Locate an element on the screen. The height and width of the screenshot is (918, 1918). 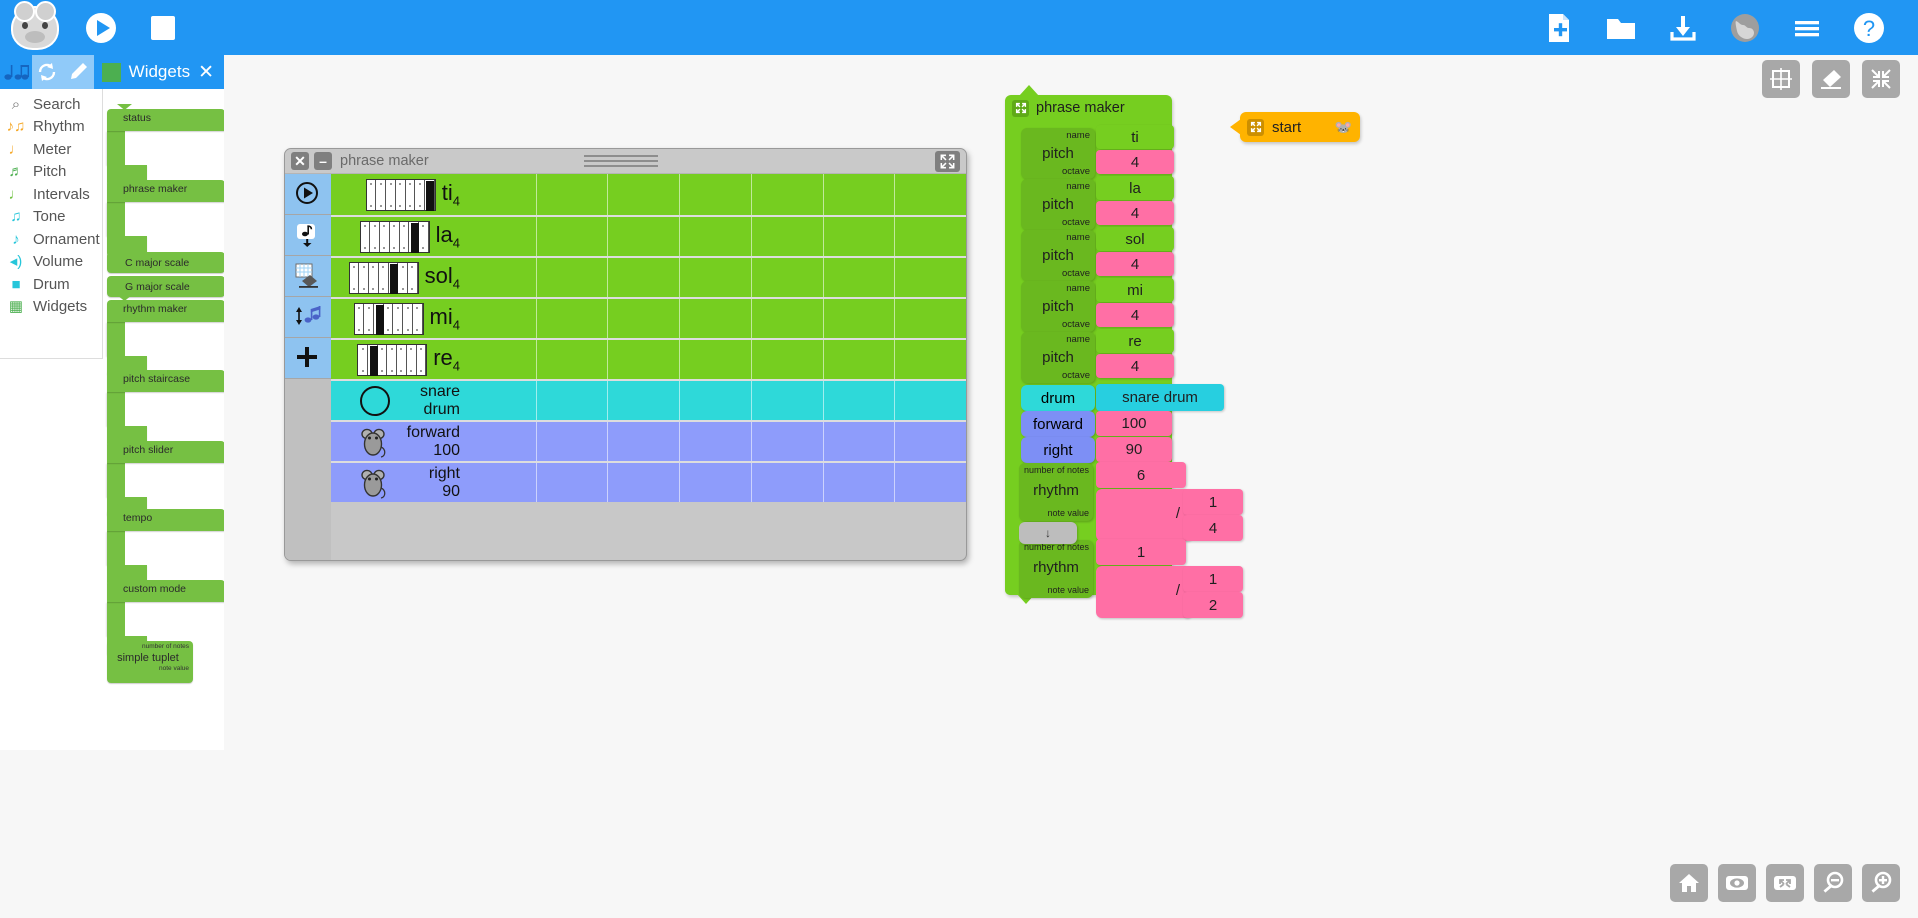
palette-item-ornament: ♪ Ornament is located at coordinates (51, 239).